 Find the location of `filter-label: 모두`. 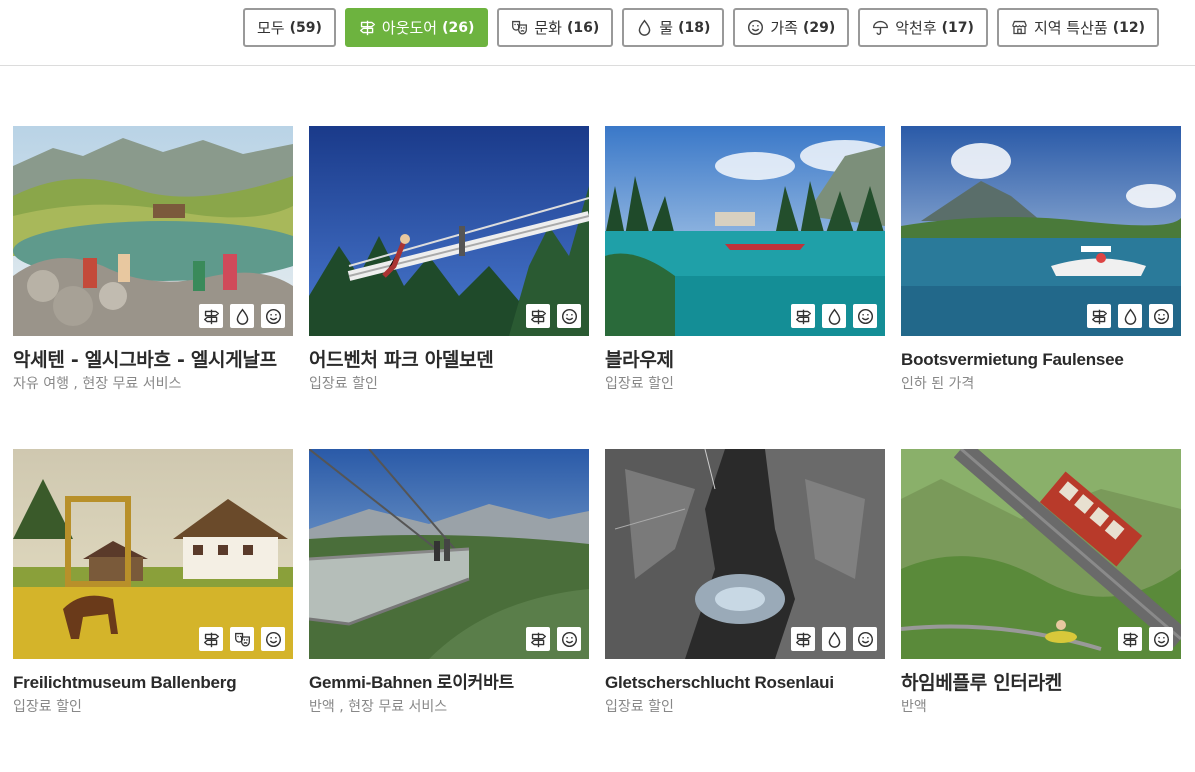

filter-label: 모두 is located at coordinates (271, 28).